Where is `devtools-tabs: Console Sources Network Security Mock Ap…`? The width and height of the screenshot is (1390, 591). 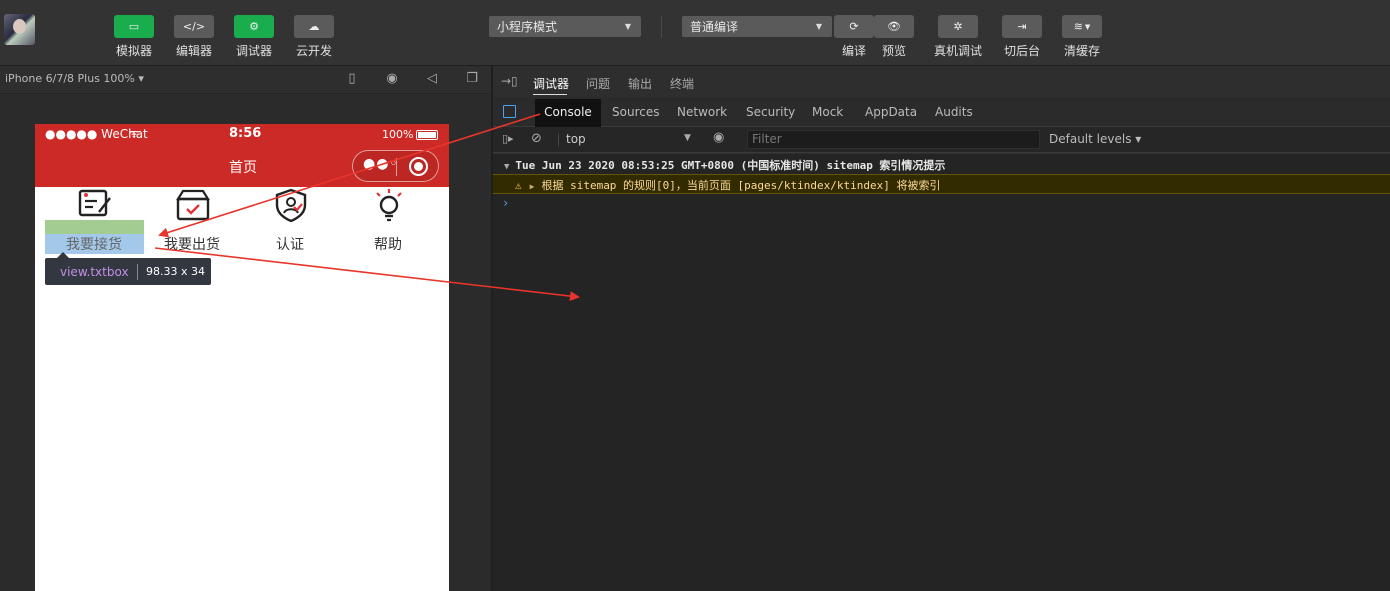
devtools-tabs: Console Sources Network Security Mock Ap… is located at coordinates (941, 112).